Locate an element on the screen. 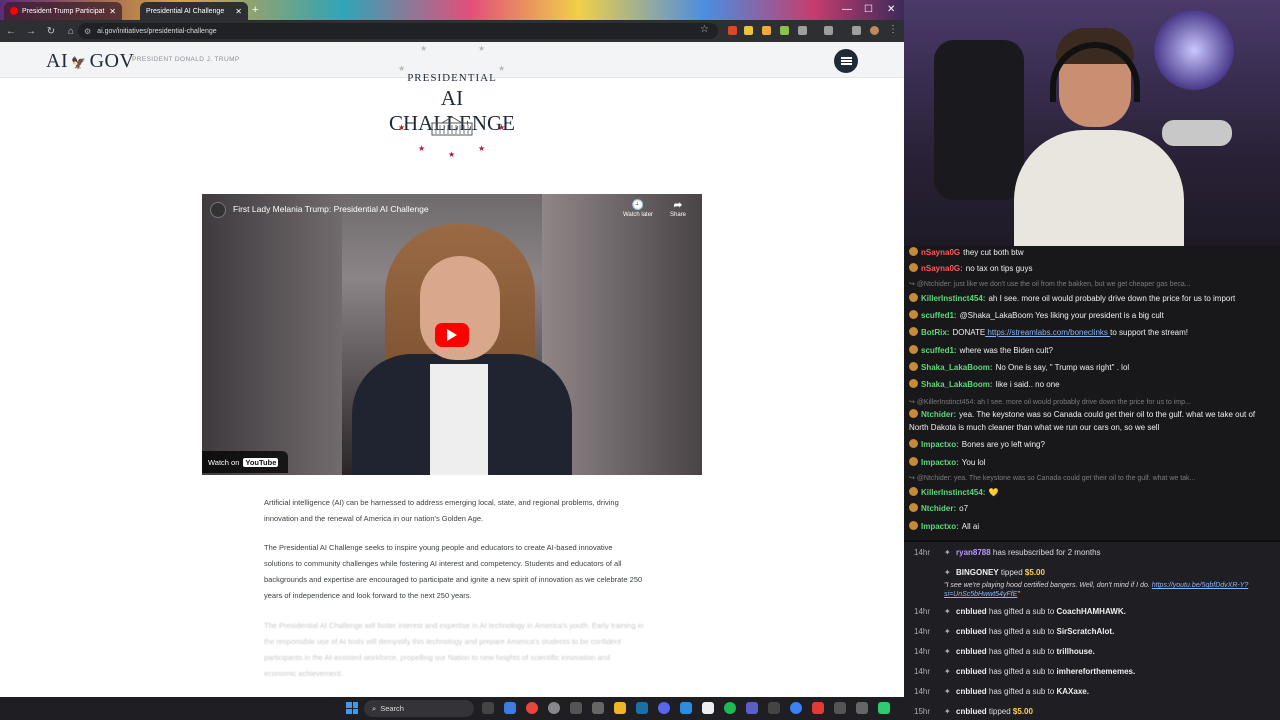  profile-avatar is located at coordinates (874, 30).